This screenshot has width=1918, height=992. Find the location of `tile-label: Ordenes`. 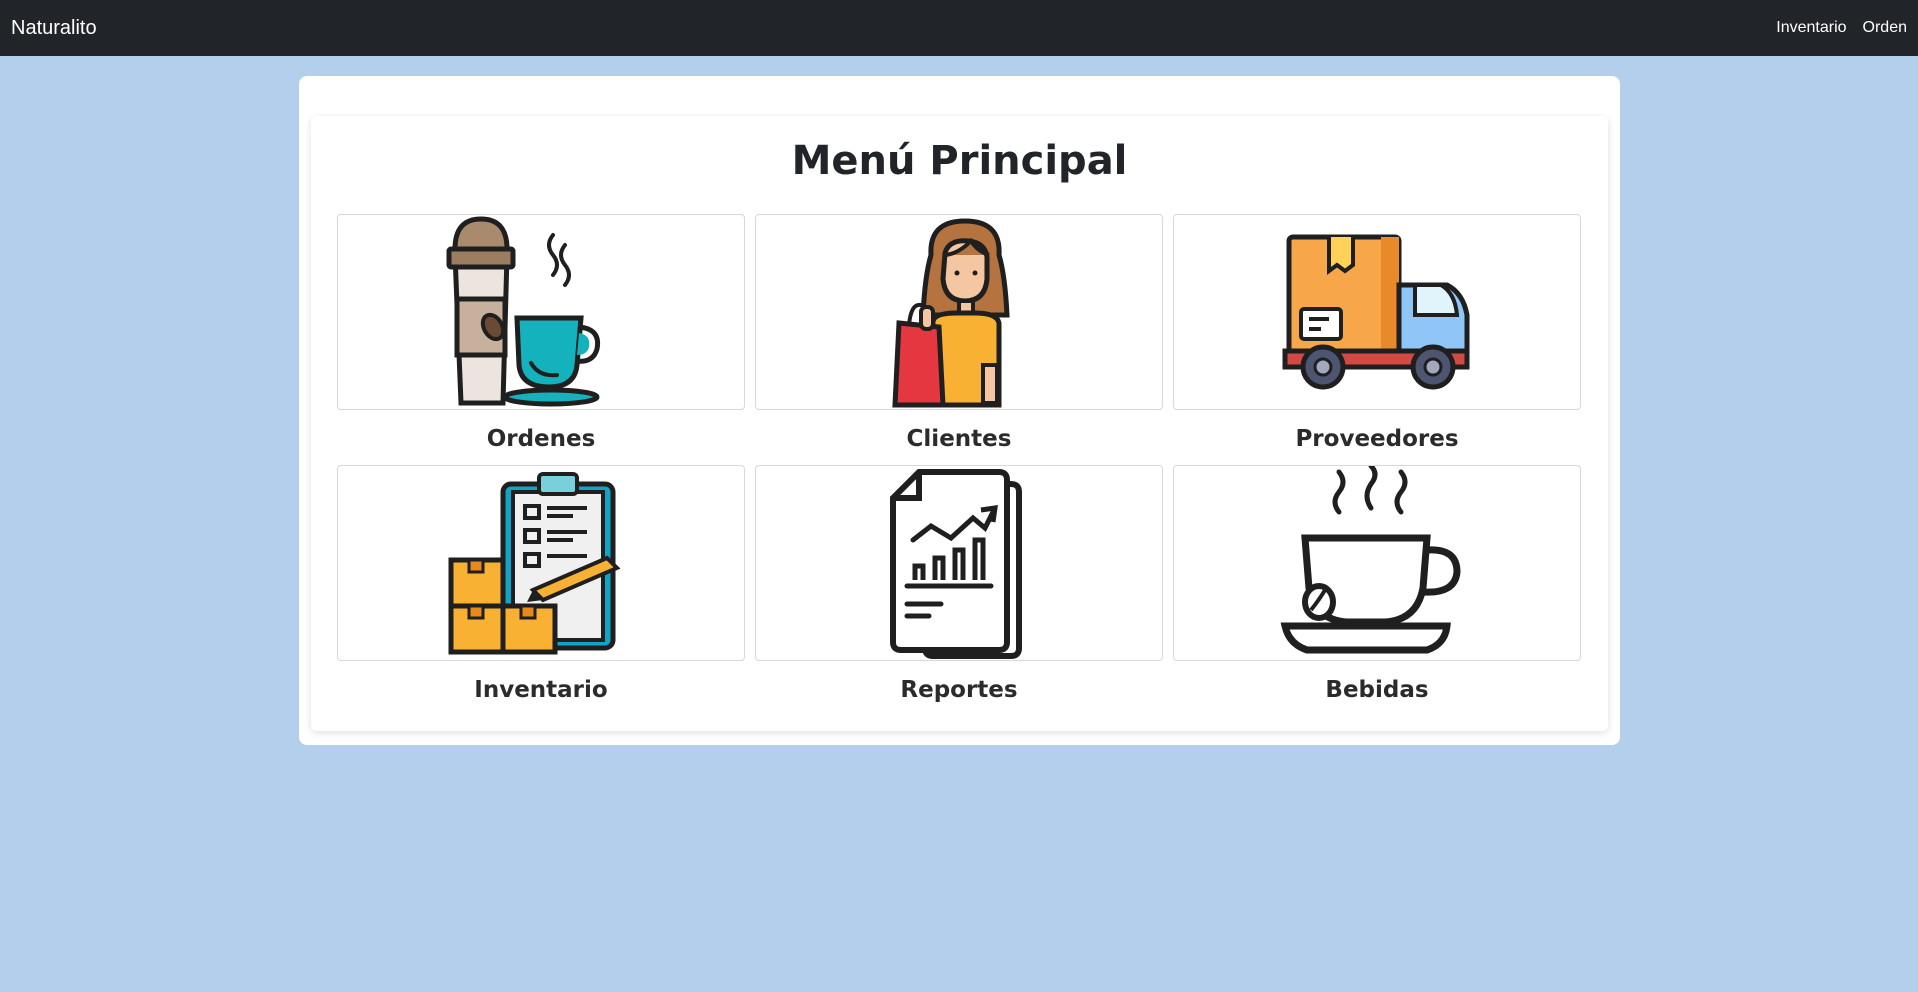

tile-label: Ordenes is located at coordinates (541, 439).